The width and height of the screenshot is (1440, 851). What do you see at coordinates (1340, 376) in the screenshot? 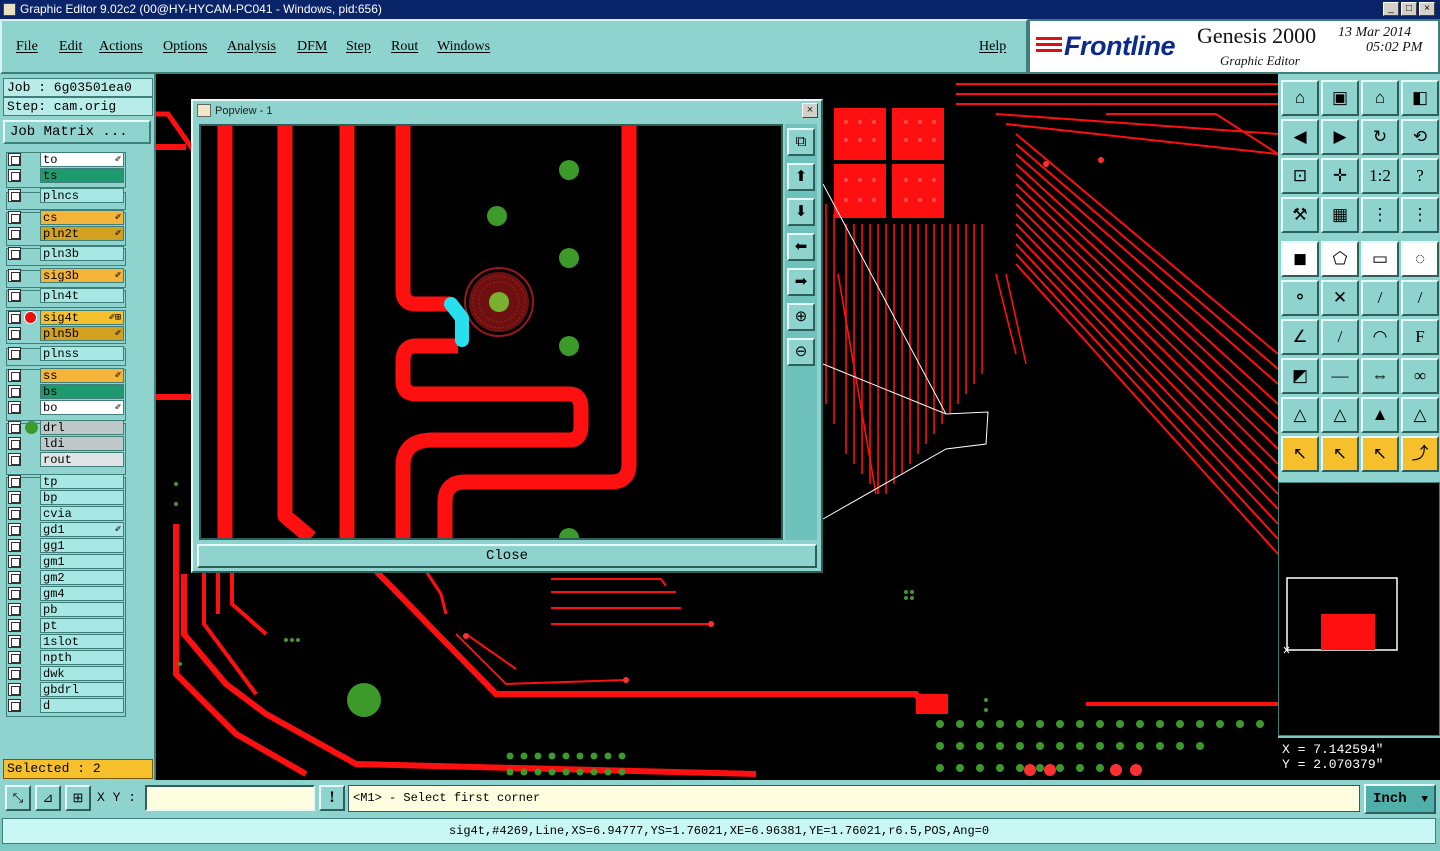
I see `cut-line-icon: —` at bounding box center [1340, 376].